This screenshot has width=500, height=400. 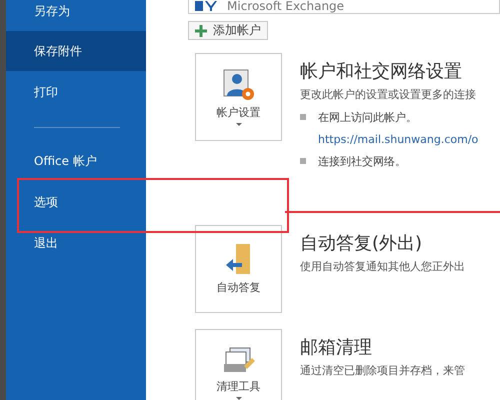 I want to click on sidebar-item: Office 帐户, so click(x=76, y=161).